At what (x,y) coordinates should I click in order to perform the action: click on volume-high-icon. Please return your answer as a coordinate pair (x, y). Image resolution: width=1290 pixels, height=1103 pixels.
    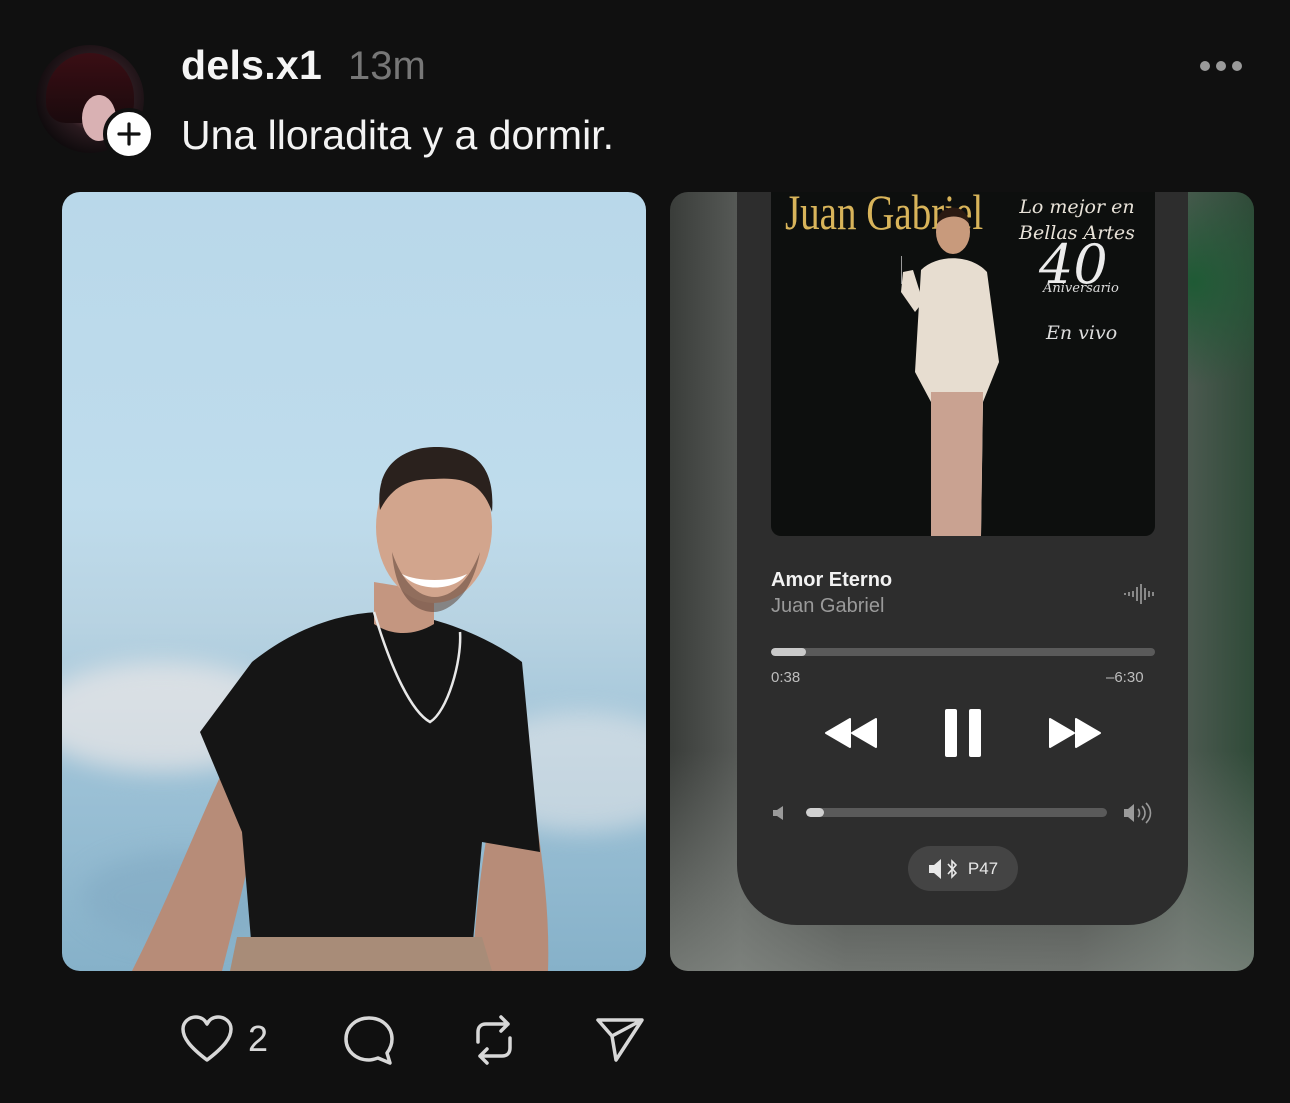
    Looking at the image, I should click on (1138, 813).